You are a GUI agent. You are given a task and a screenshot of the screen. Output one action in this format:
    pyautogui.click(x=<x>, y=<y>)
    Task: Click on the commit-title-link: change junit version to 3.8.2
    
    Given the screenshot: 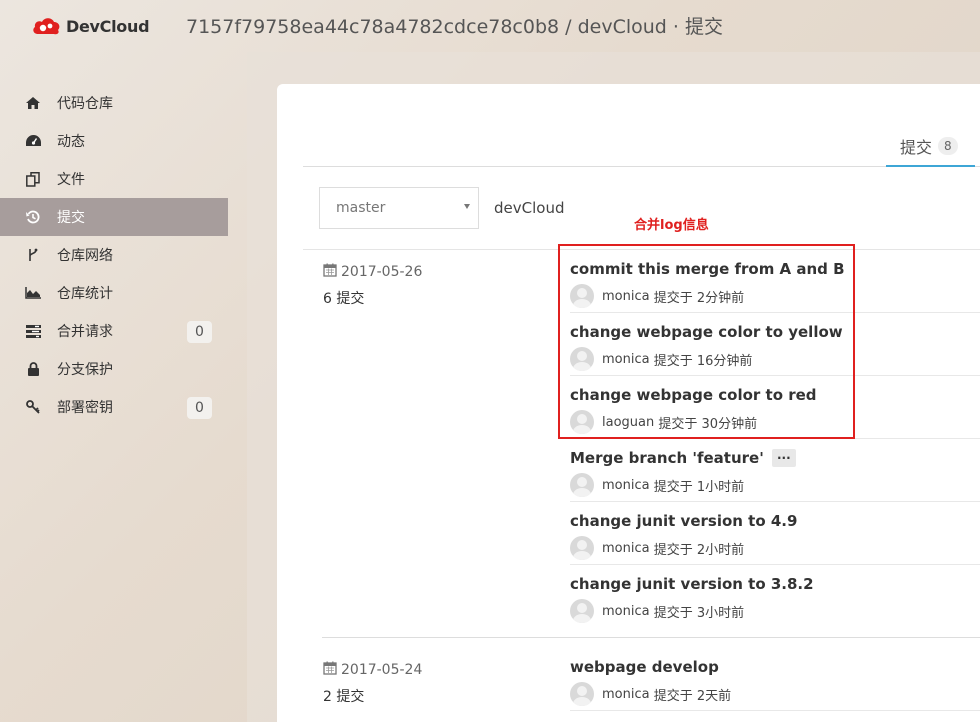 What is the action you would take?
    pyautogui.click(x=692, y=584)
    